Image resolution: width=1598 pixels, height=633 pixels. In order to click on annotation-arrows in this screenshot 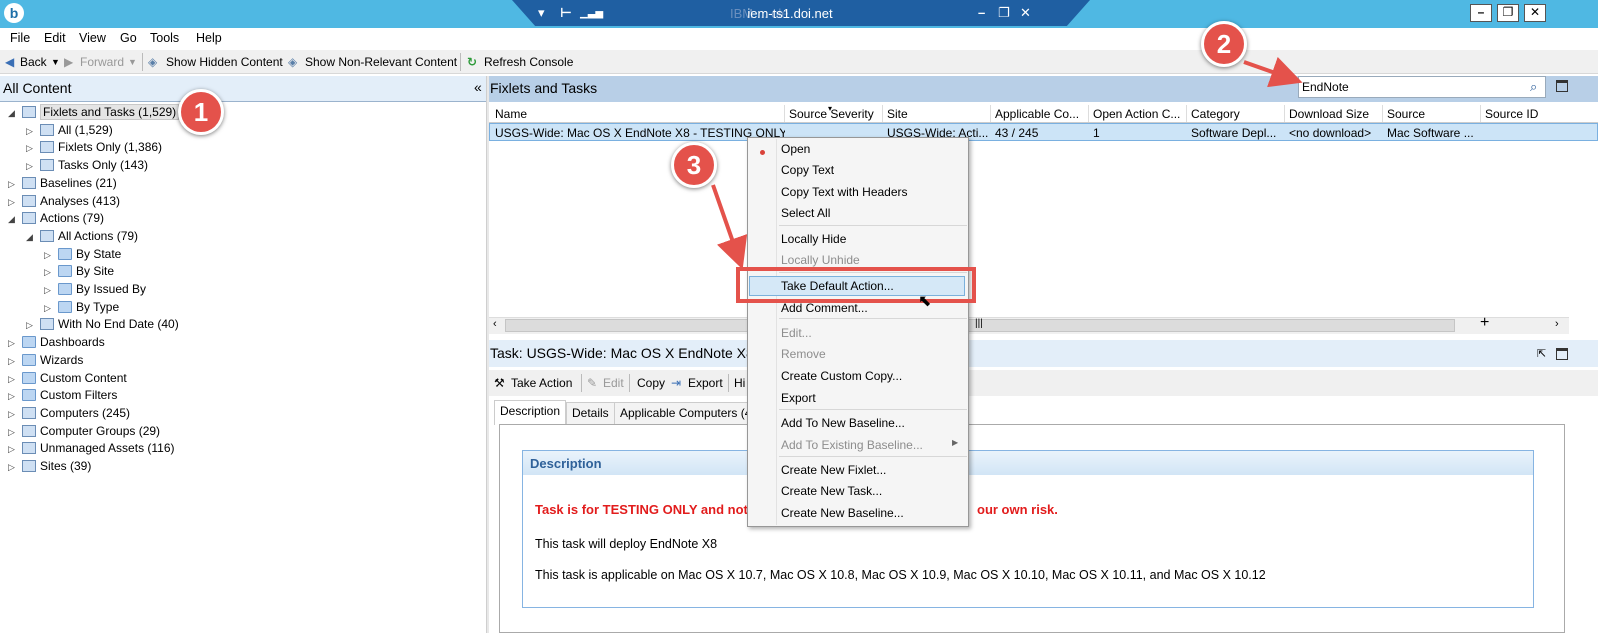, I will do `click(1007, 163)`.